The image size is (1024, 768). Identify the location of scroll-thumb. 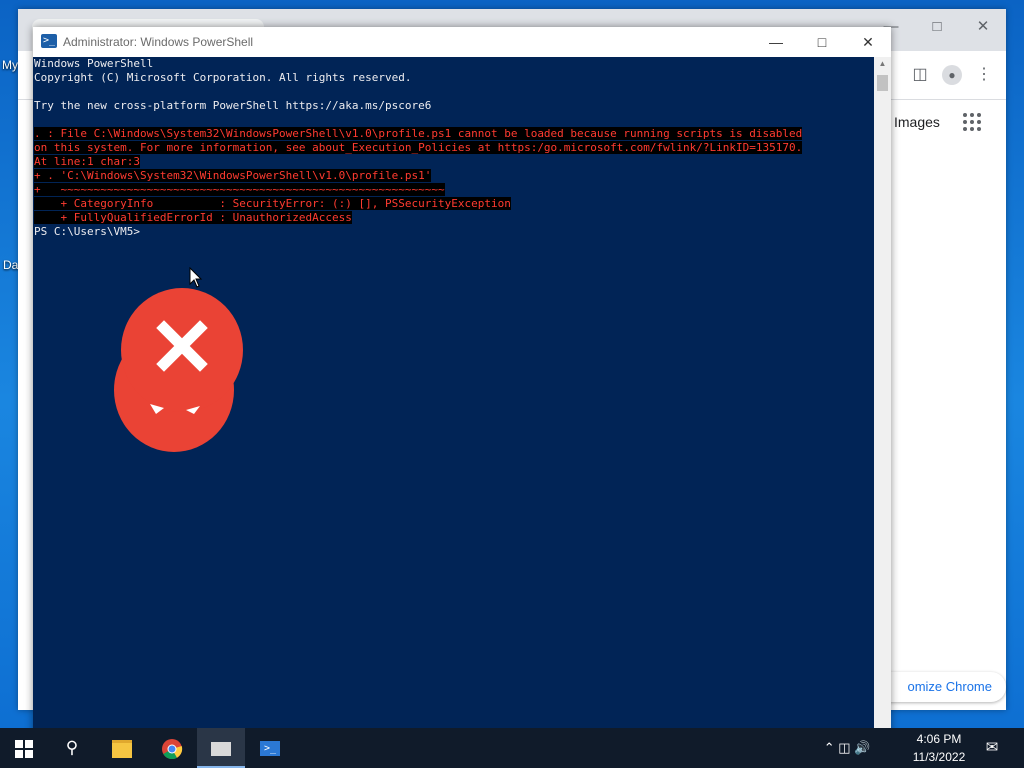
(882, 83).